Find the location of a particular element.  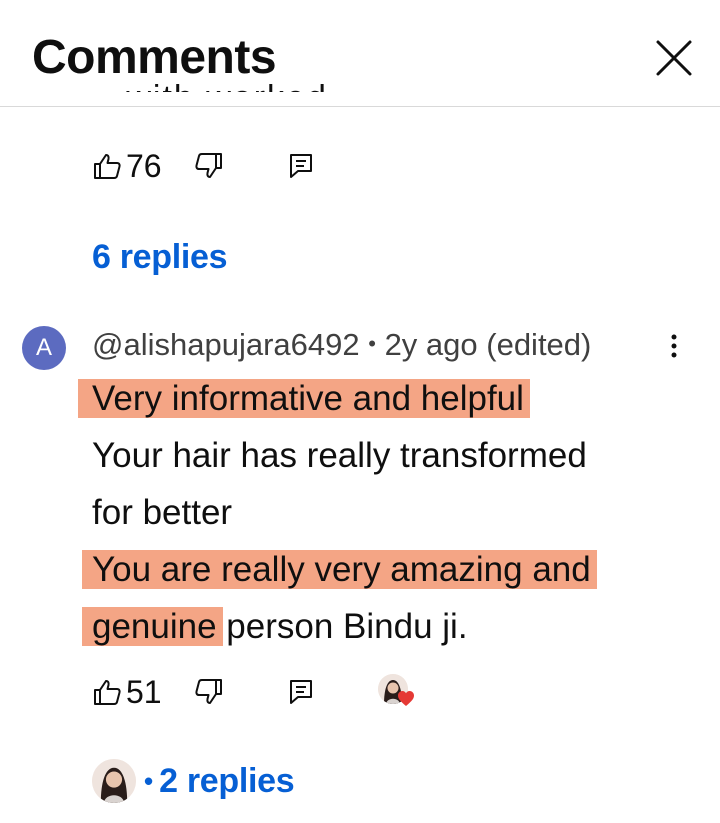

like-button: 76 is located at coordinates (127, 166).